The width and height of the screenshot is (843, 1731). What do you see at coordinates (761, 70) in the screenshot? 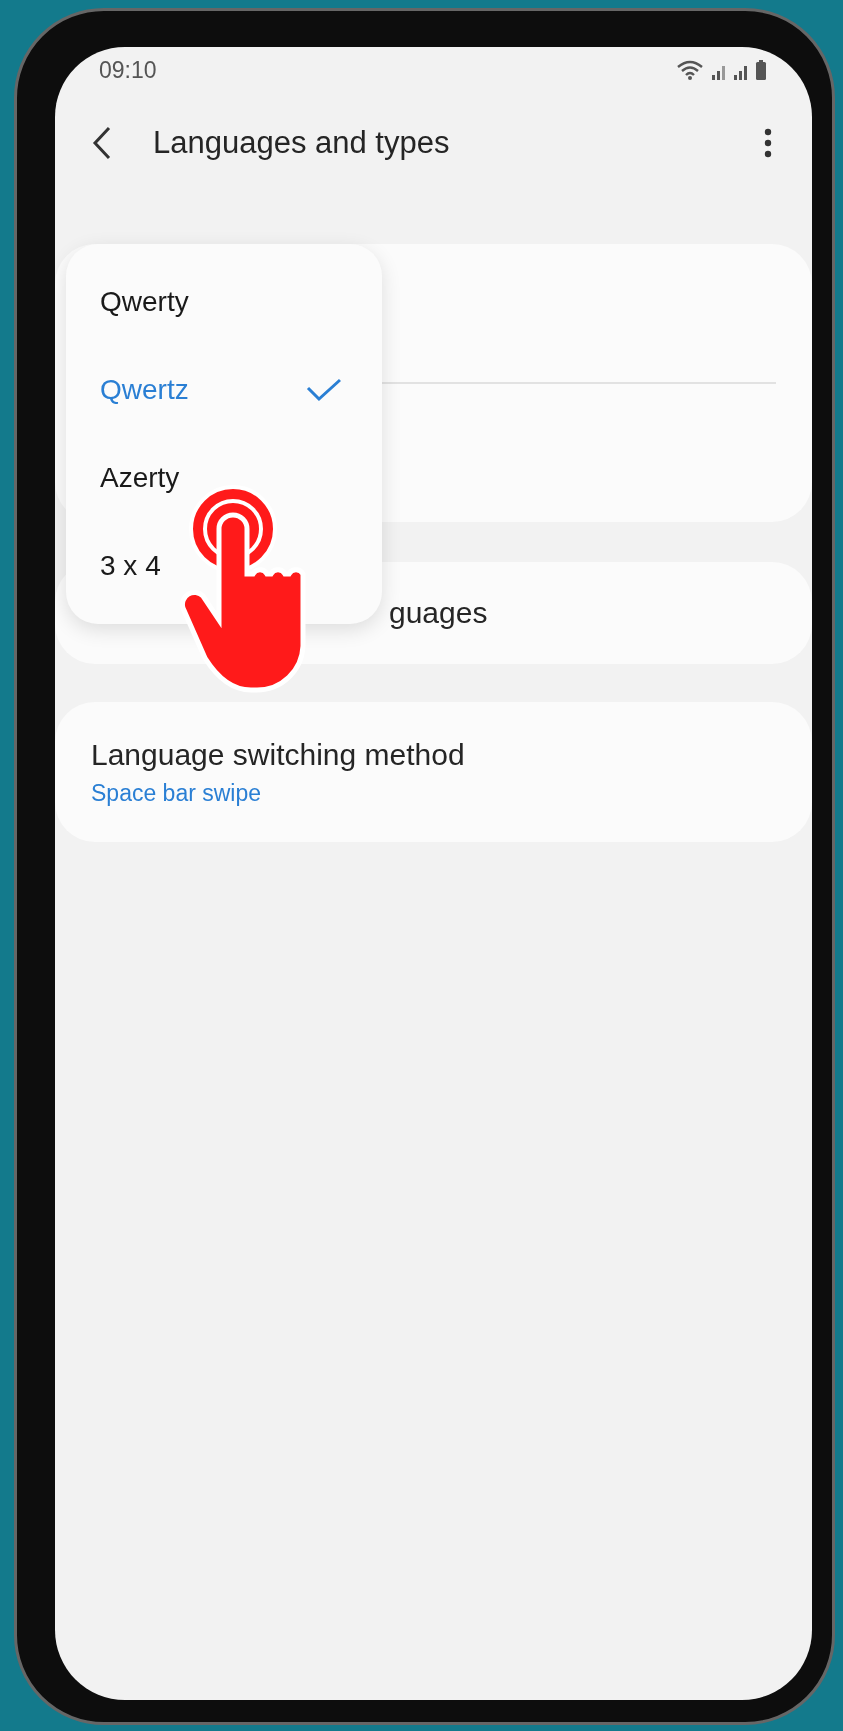
I see `battery-icon` at bounding box center [761, 70].